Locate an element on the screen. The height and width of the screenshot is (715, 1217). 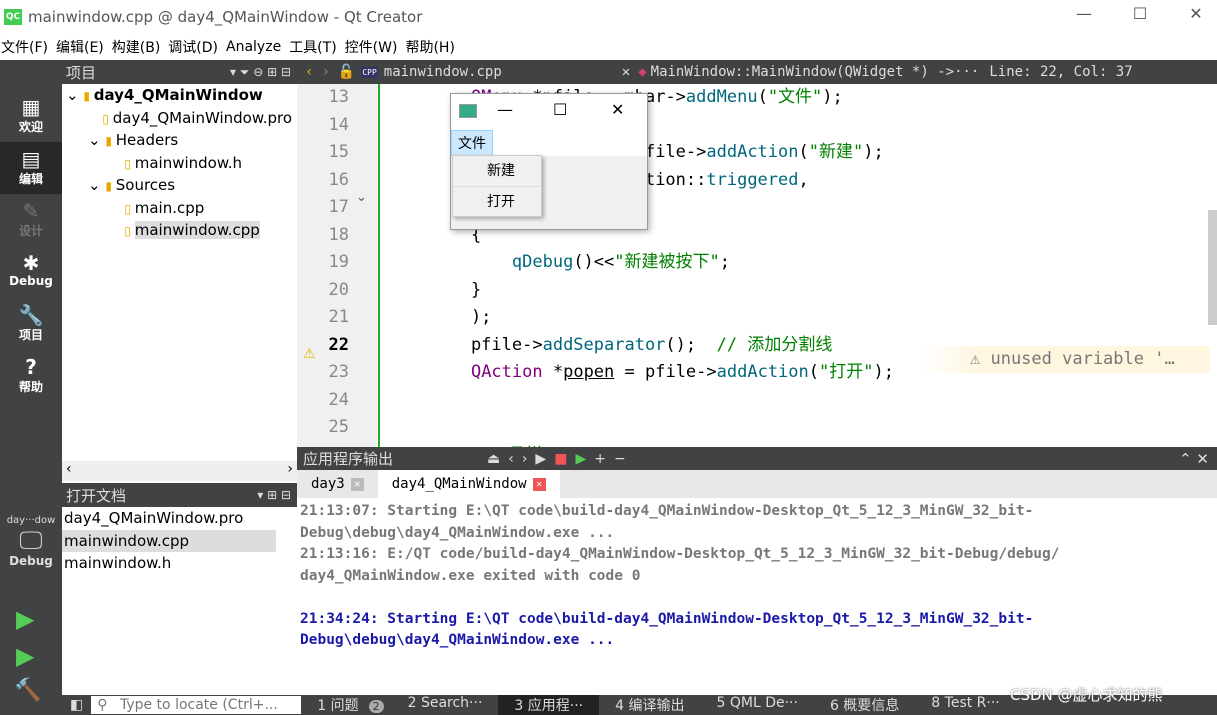
minimize-button: — is located at coordinates (1084, 16).